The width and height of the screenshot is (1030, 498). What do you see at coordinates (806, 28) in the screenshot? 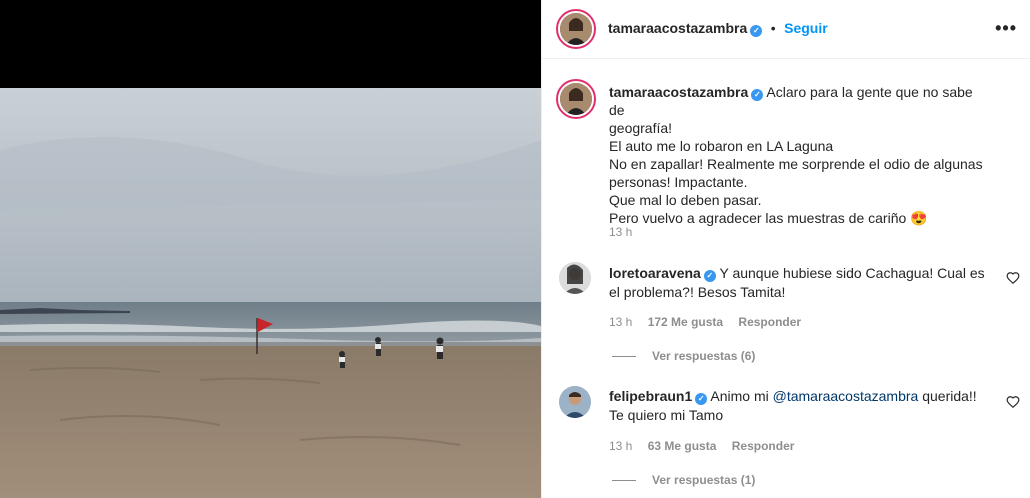
I see `follow-button: Seguir` at bounding box center [806, 28].